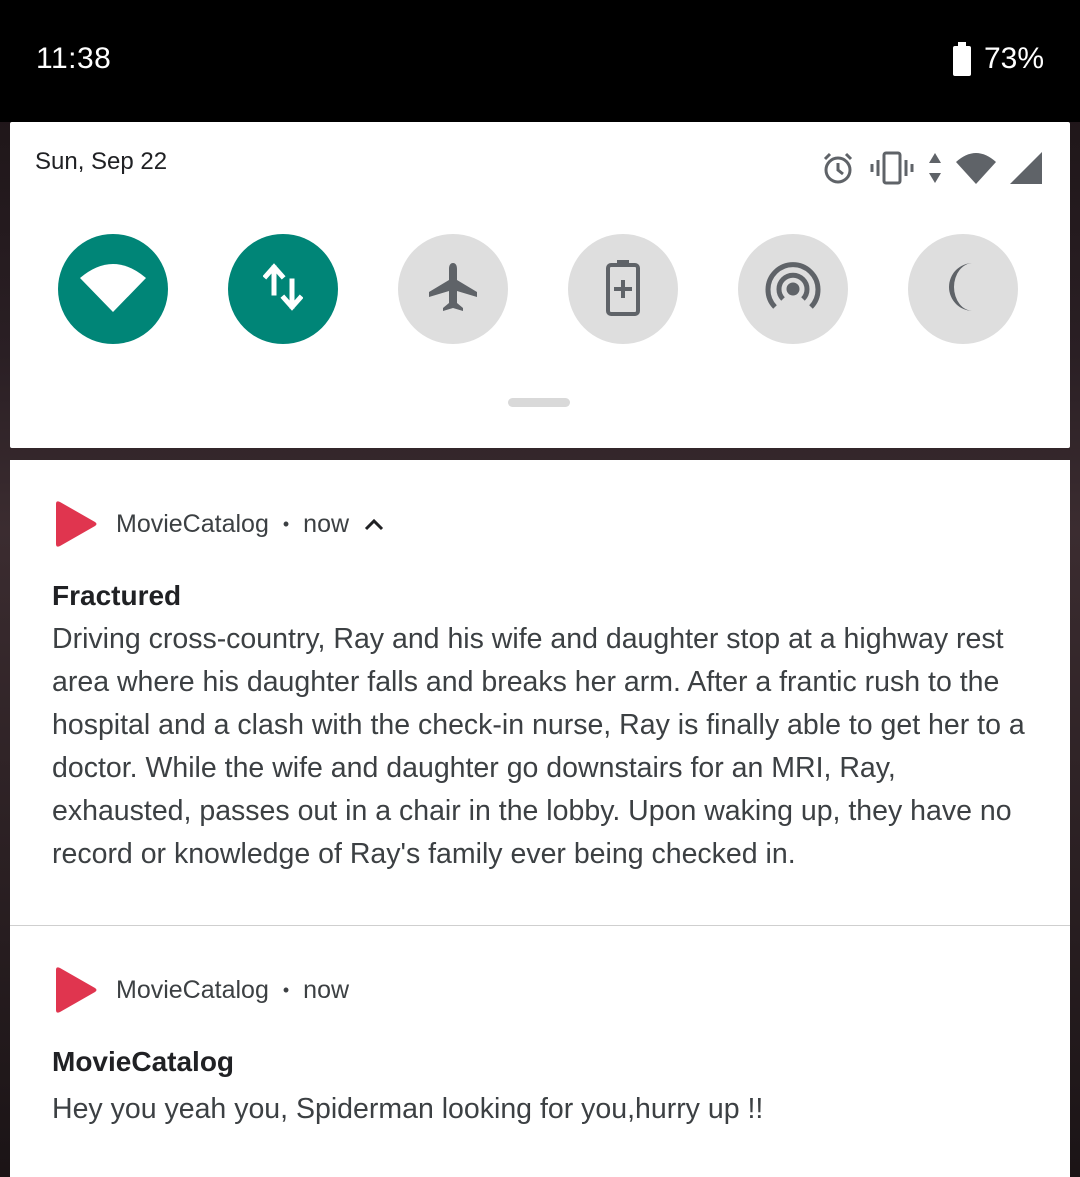 The width and height of the screenshot is (1080, 1177). Describe the element at coordinates (892, 168) in the screenshot. I see `vibrate-icon` at that location.